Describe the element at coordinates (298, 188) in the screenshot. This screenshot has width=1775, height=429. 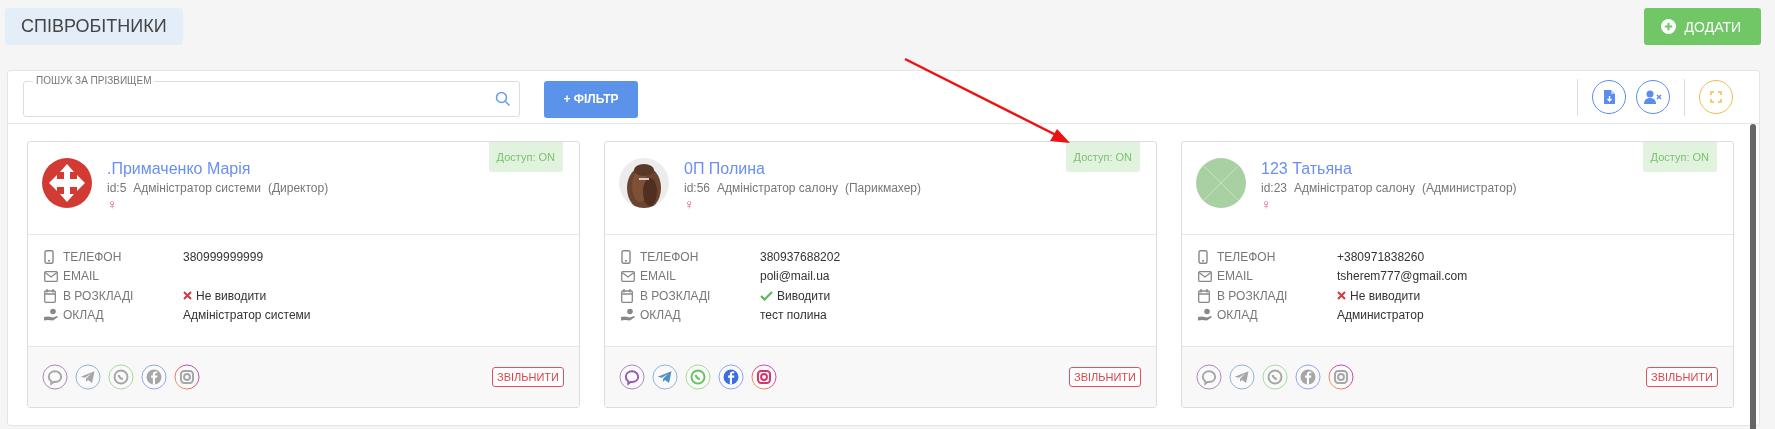
I see `employee-position: (Директор)` at that location.